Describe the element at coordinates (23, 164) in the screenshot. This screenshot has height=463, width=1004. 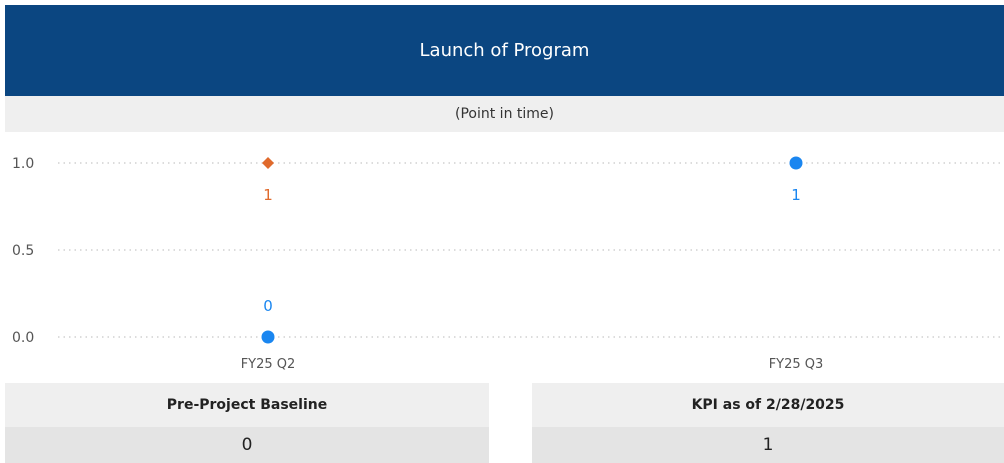
I see `y-tick-label: 1.0` at that location.